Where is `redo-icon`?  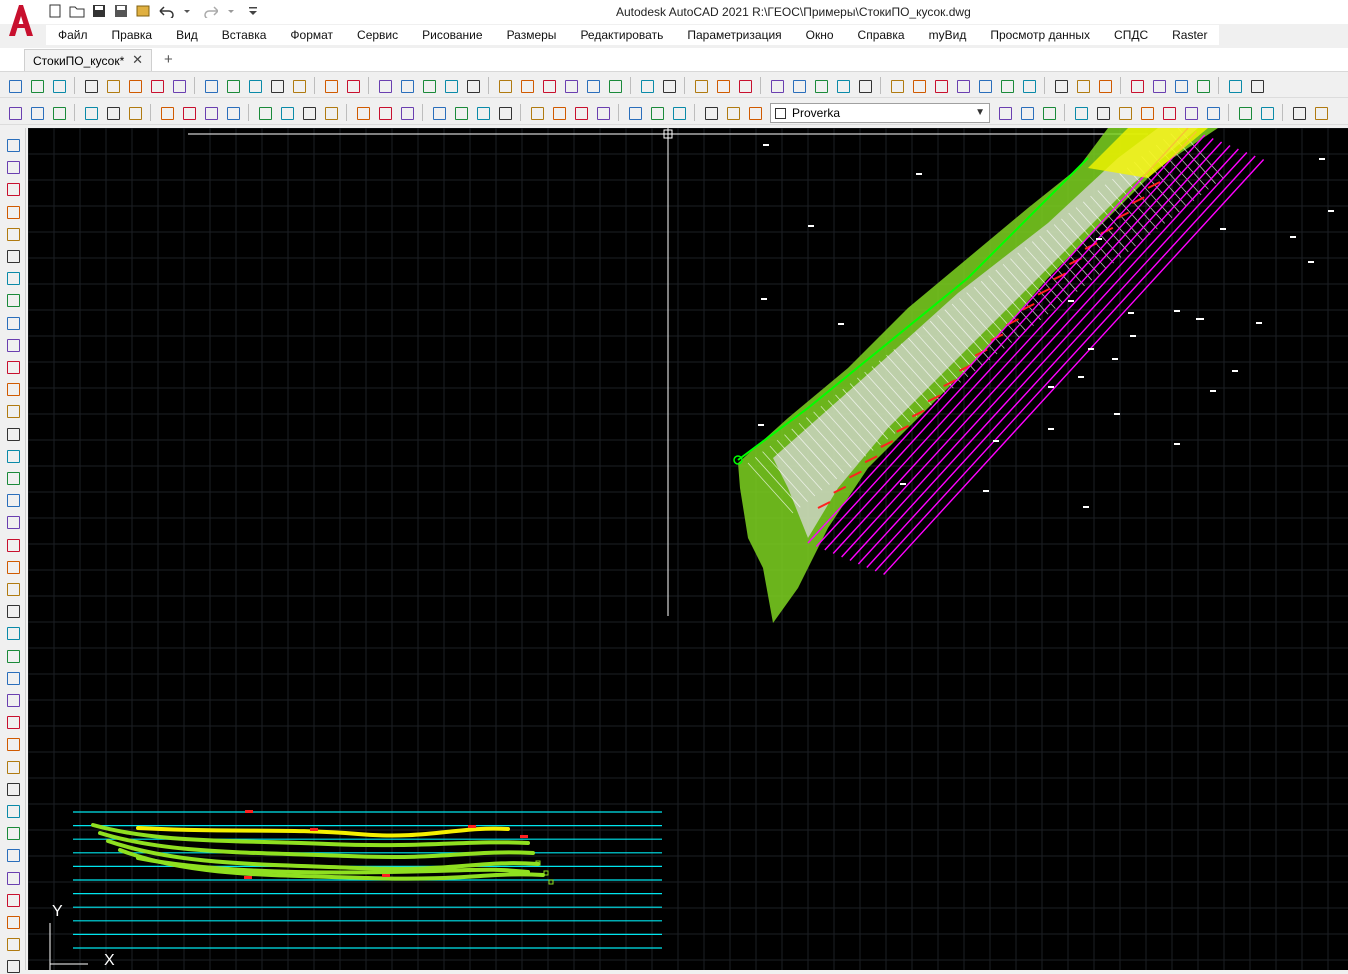 redo-icon is located at coordinates (209, 11).